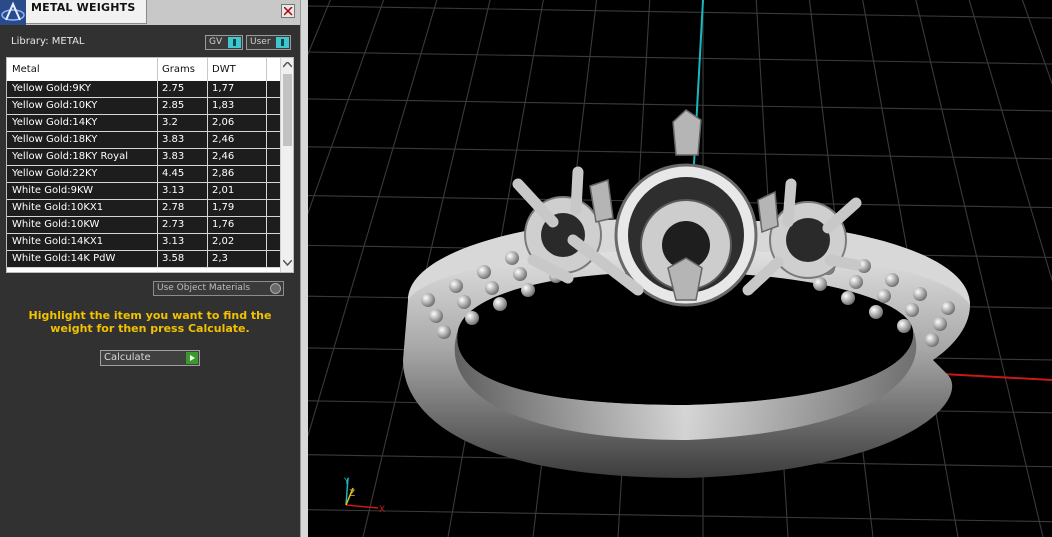 Image resolution: width=1052 pixels, height=537 pixels. What do you see at coordinates (223, 190) in the screenshot?
I see `dwt-cell: 2,01` at bounding box center [223, 190].